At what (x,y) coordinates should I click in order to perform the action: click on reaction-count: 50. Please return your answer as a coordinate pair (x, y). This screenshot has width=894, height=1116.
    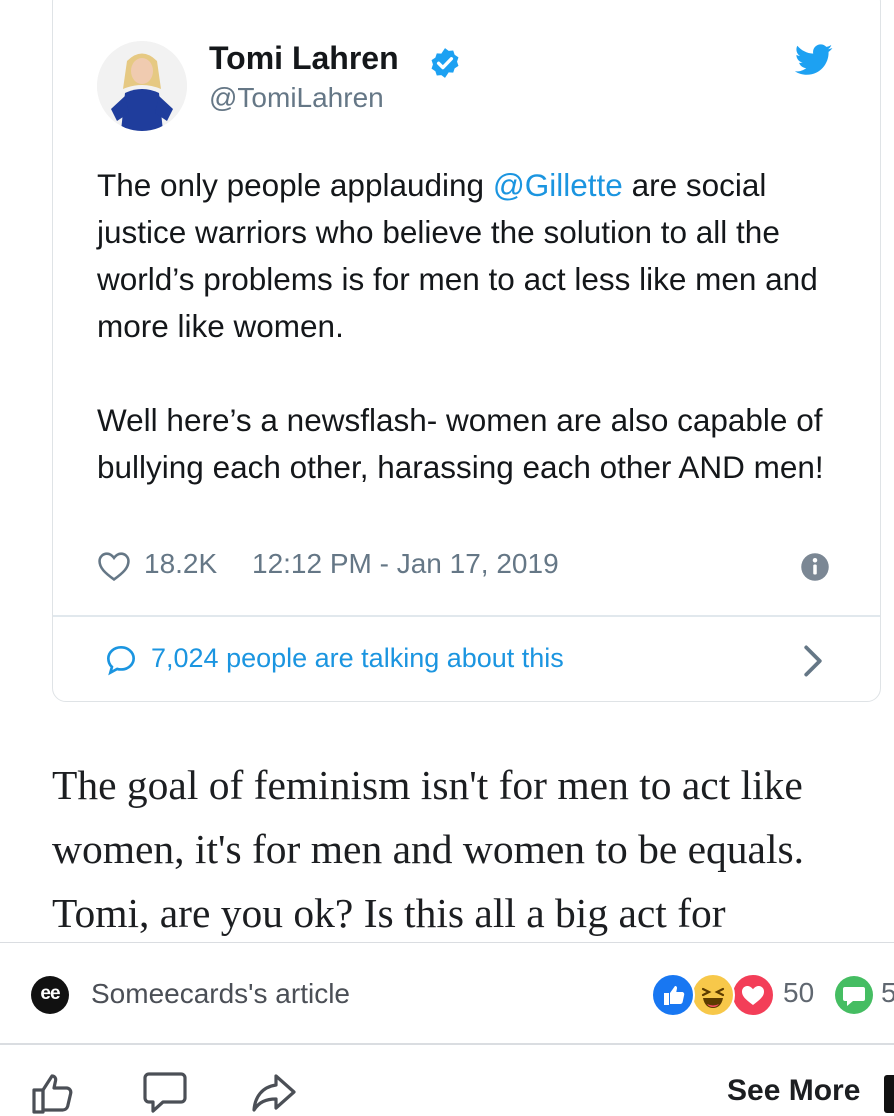
    Looking at the image, I should click on (798, 993).